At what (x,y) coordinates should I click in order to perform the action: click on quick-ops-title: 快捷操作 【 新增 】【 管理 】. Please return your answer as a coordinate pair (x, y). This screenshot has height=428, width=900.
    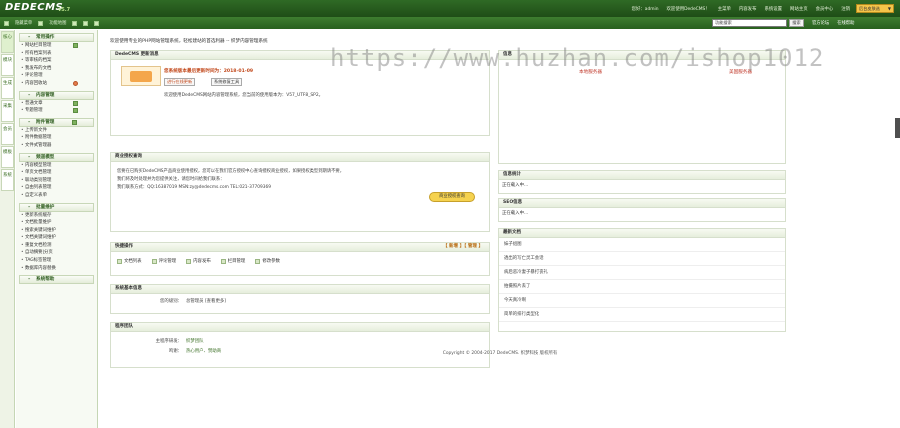
    Looking at the image, I should click on (300, 247).